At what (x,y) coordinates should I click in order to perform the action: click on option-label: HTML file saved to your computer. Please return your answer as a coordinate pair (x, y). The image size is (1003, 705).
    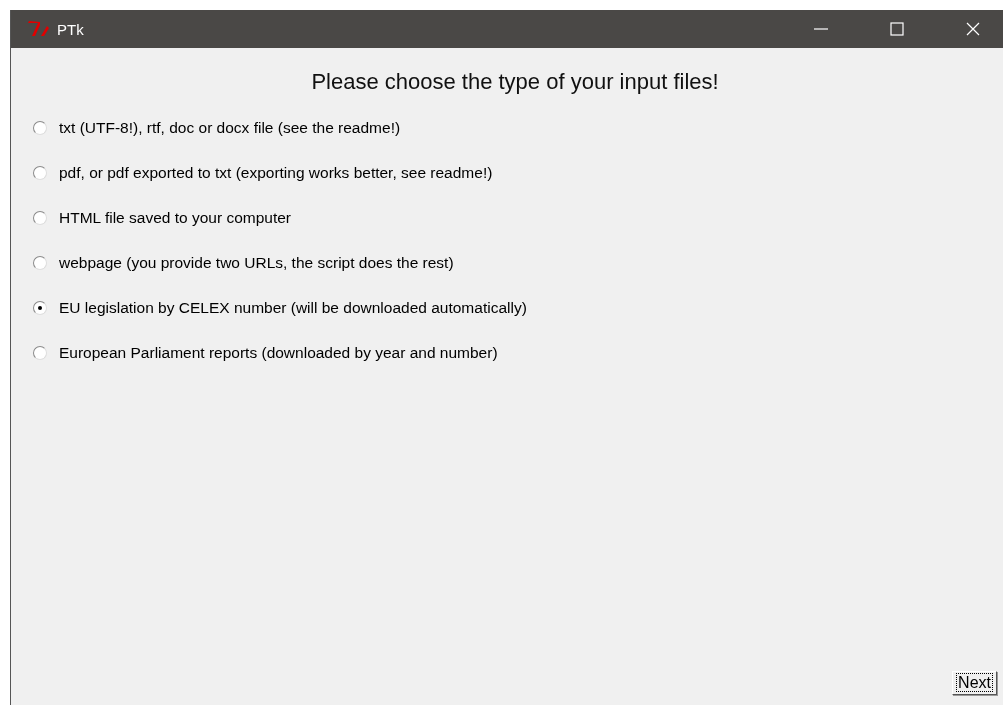
    Looking at the image, I should click on (175, 217).